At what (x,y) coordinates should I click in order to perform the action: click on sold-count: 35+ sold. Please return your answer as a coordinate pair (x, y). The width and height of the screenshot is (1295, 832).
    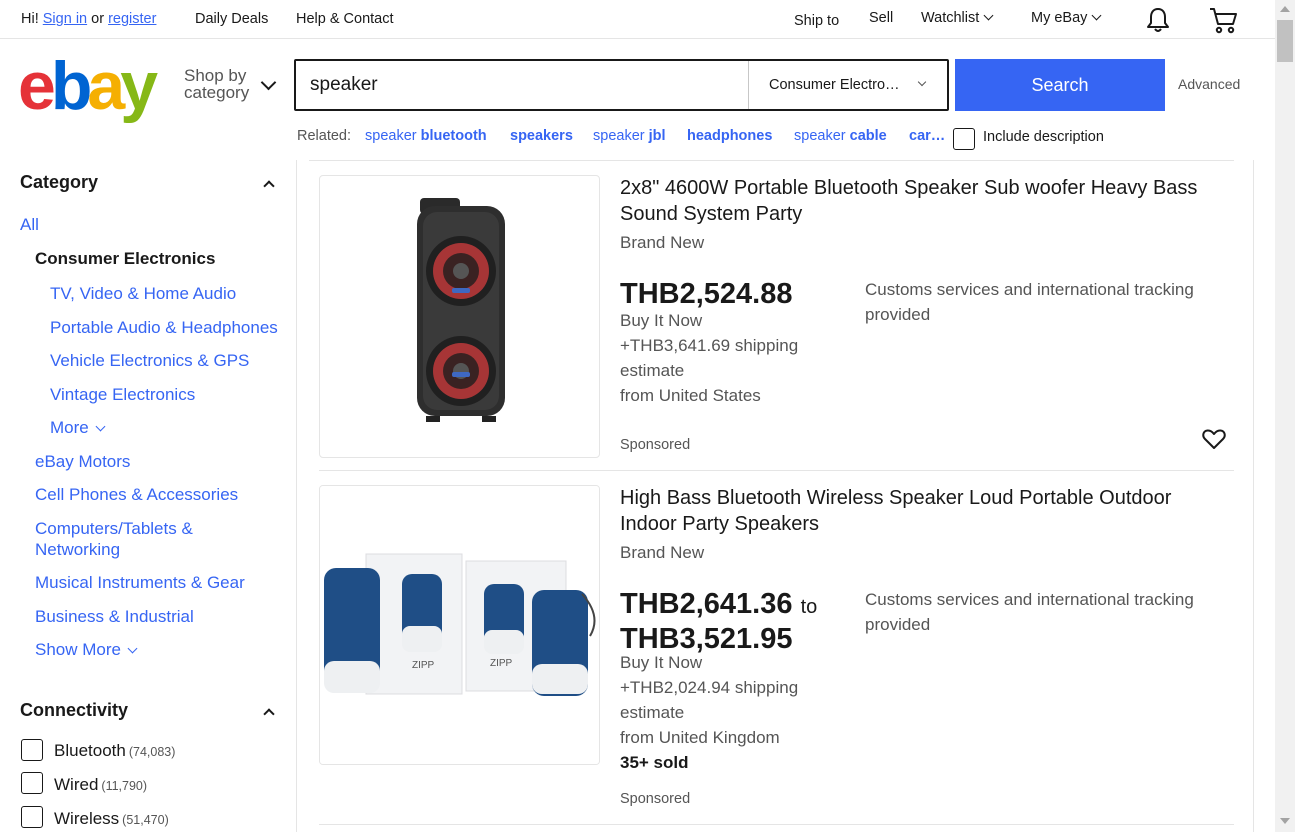
    Looking at the image, I should click on (654, 762).